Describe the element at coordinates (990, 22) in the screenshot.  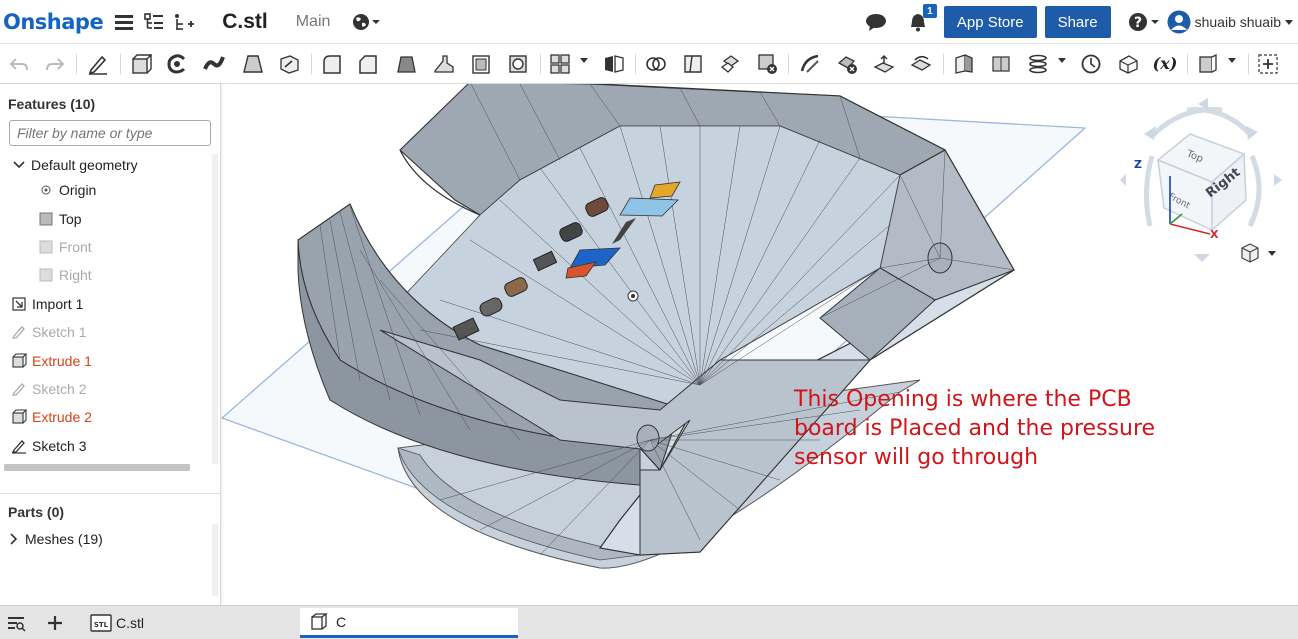
I see `app-store-button: App Store` at that location.